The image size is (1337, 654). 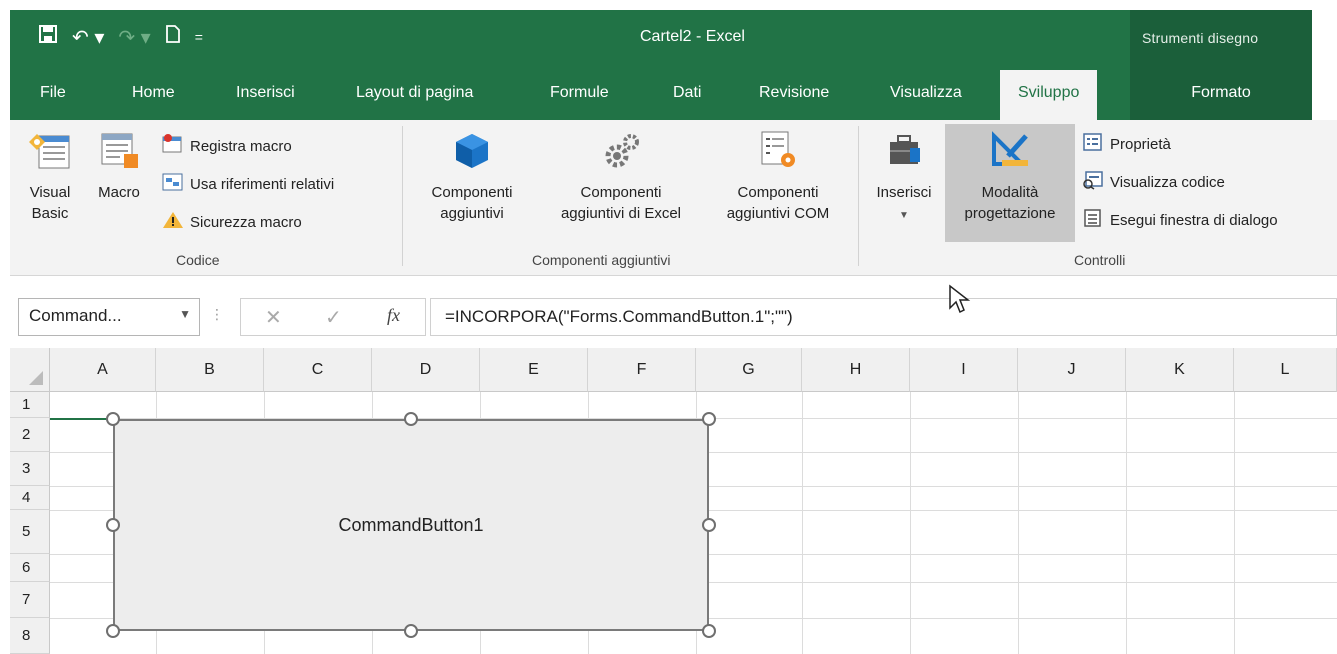 I want to click on column-header-d: D, so click(x=426, y=370).